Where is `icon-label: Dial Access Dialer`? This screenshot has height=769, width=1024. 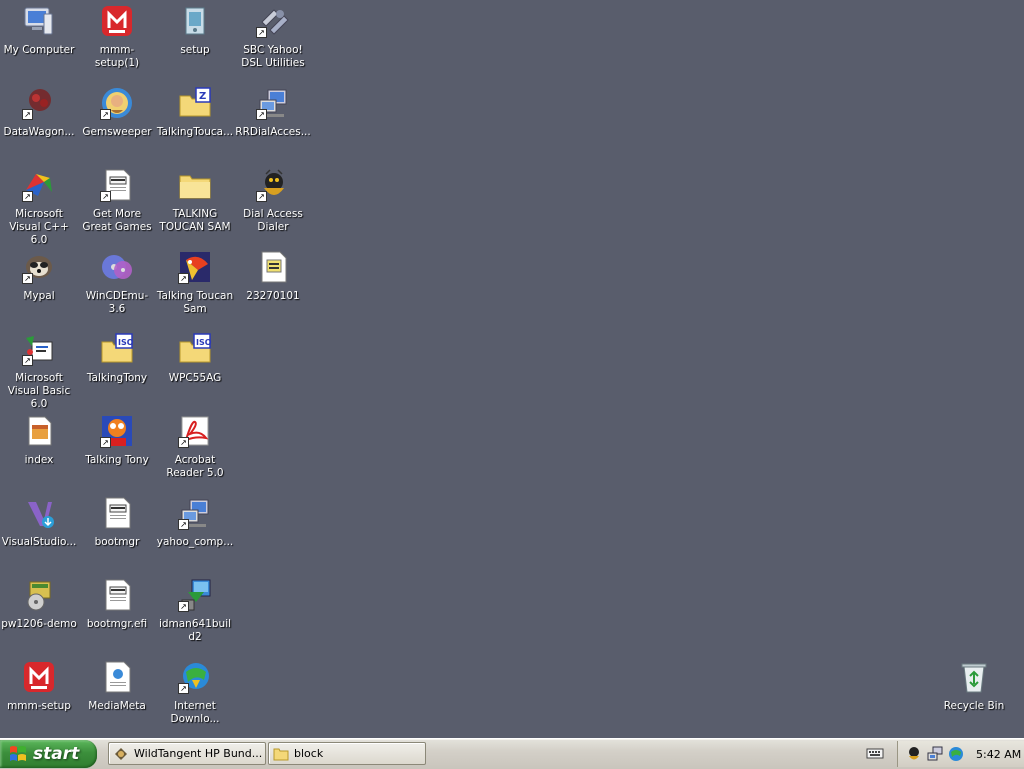 icon-label: Dial Access Dialer is located at coordinates (273, 220).